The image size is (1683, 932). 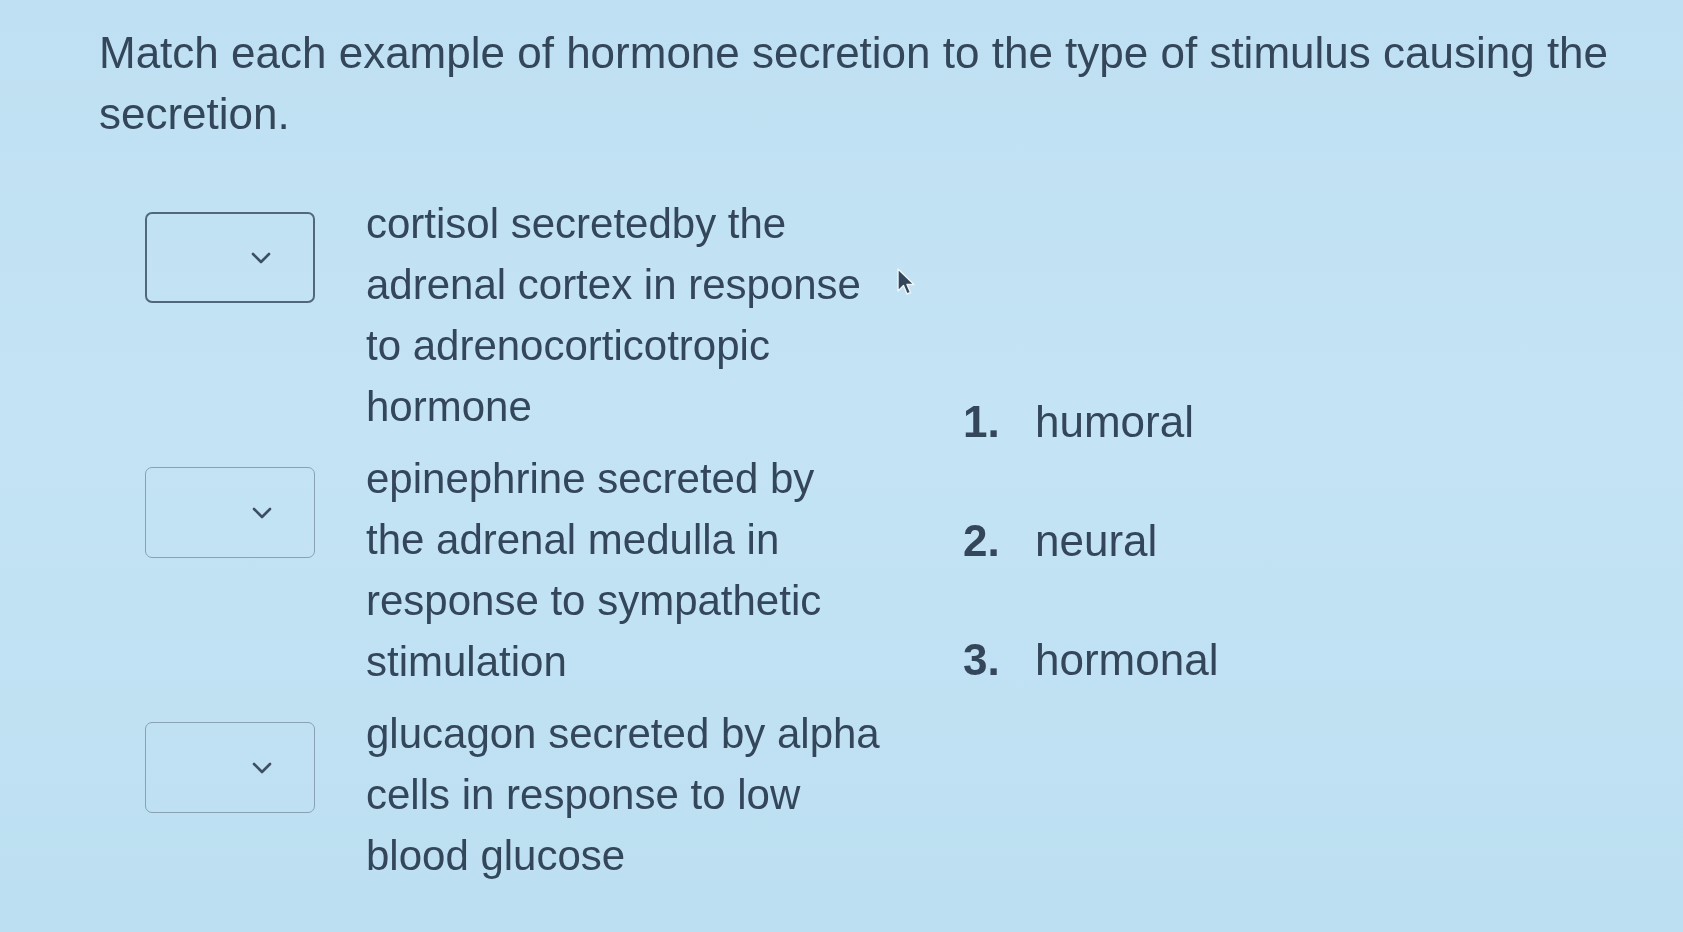 I want to click on option-number: 2., so click(x=982, y=541).